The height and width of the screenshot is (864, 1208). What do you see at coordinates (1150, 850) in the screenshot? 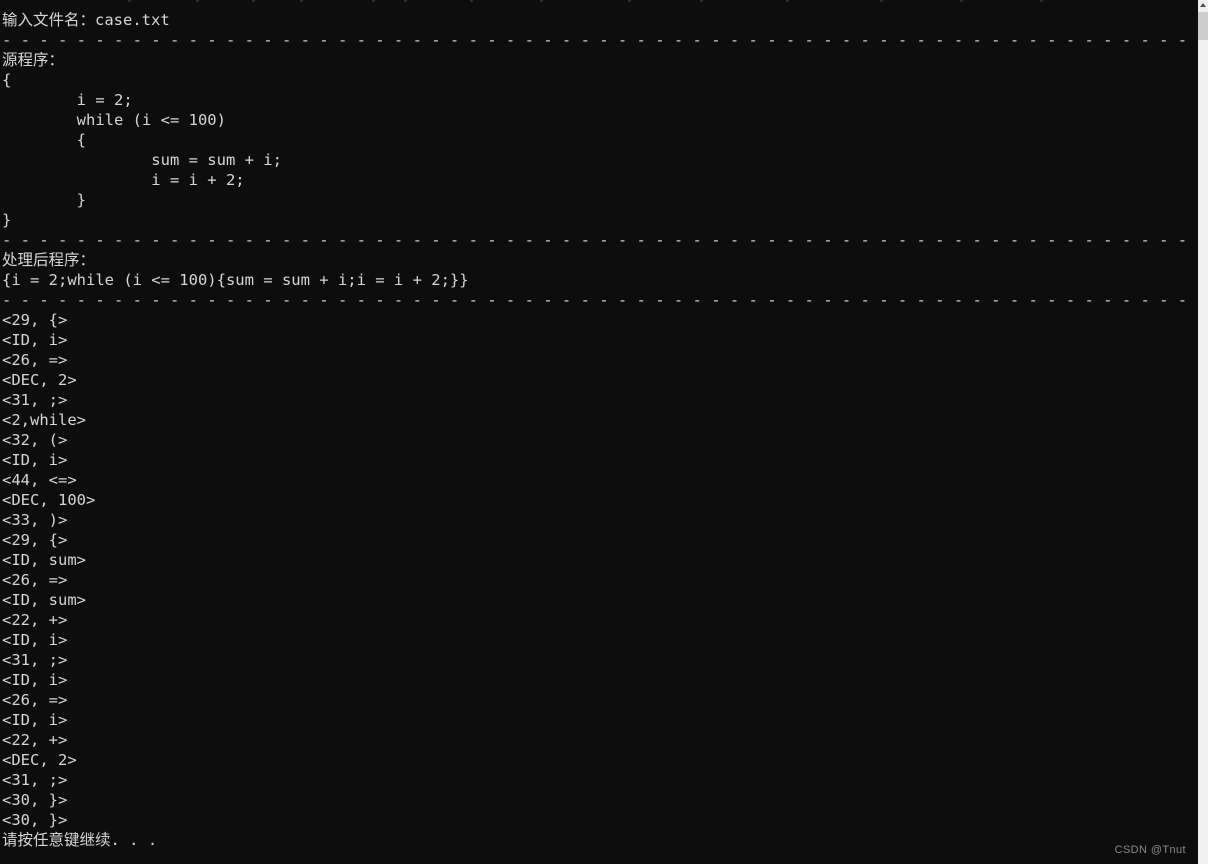
I see `watermark: CSDN @Tnut` at bounding box center [1150, 850].